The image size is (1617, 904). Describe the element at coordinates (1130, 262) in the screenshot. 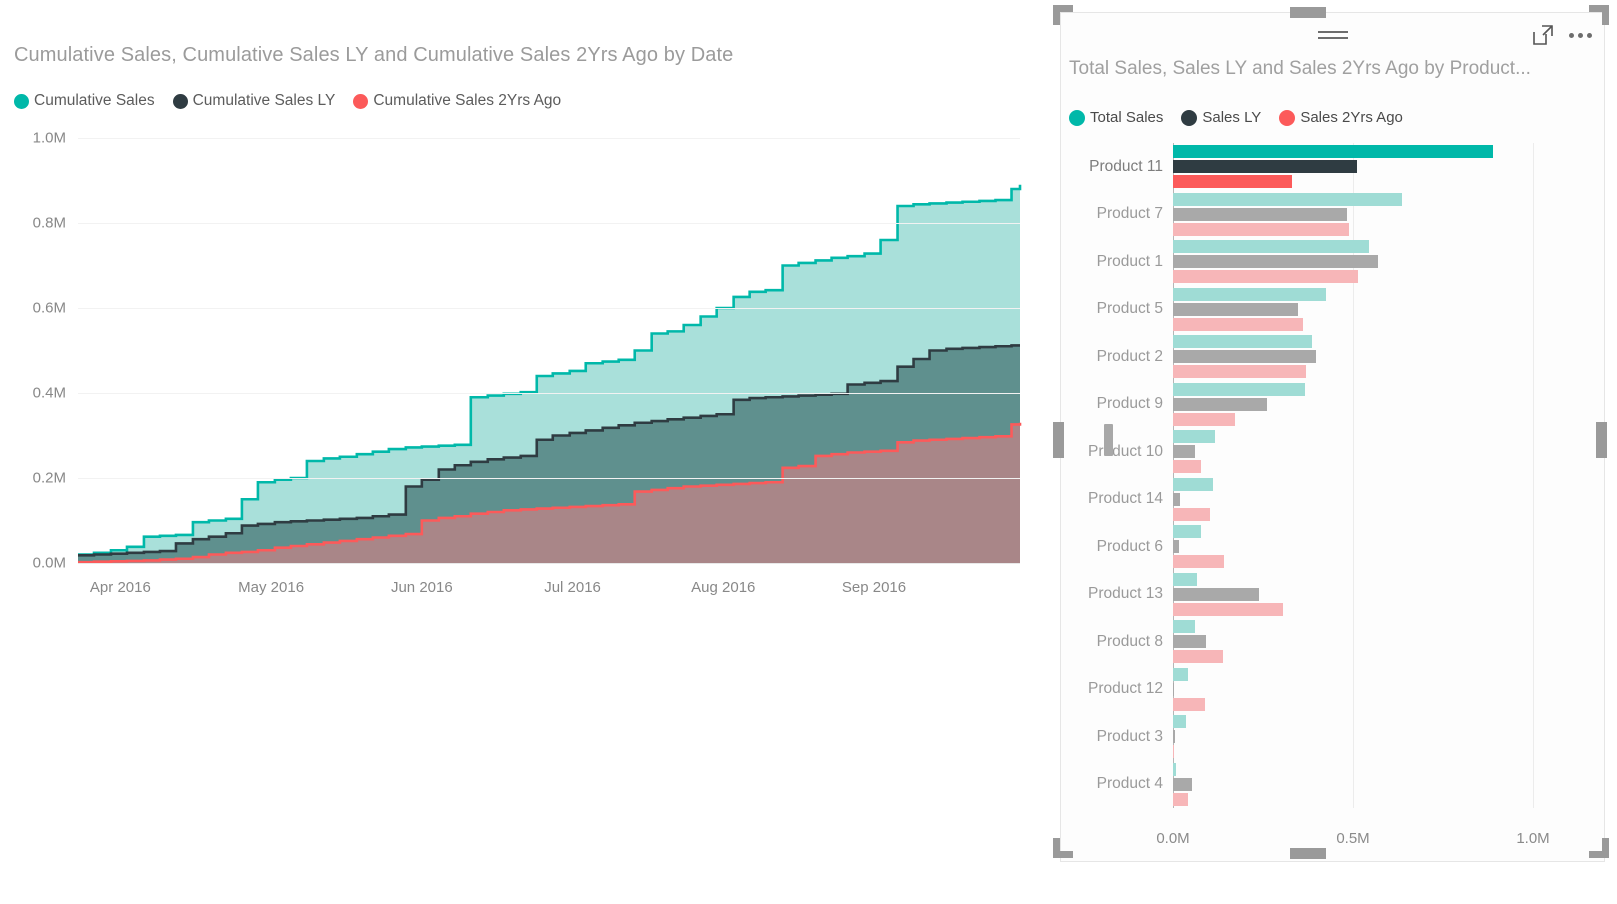

I see `bar-chart-category-label: Product 1` at that location.